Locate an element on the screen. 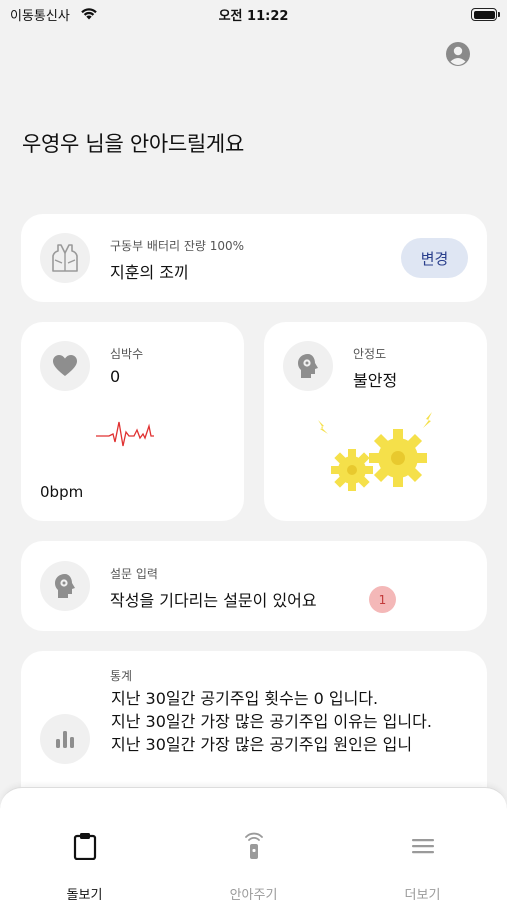  tab-hug: 안아주기 is located at coordinates (253, 844).